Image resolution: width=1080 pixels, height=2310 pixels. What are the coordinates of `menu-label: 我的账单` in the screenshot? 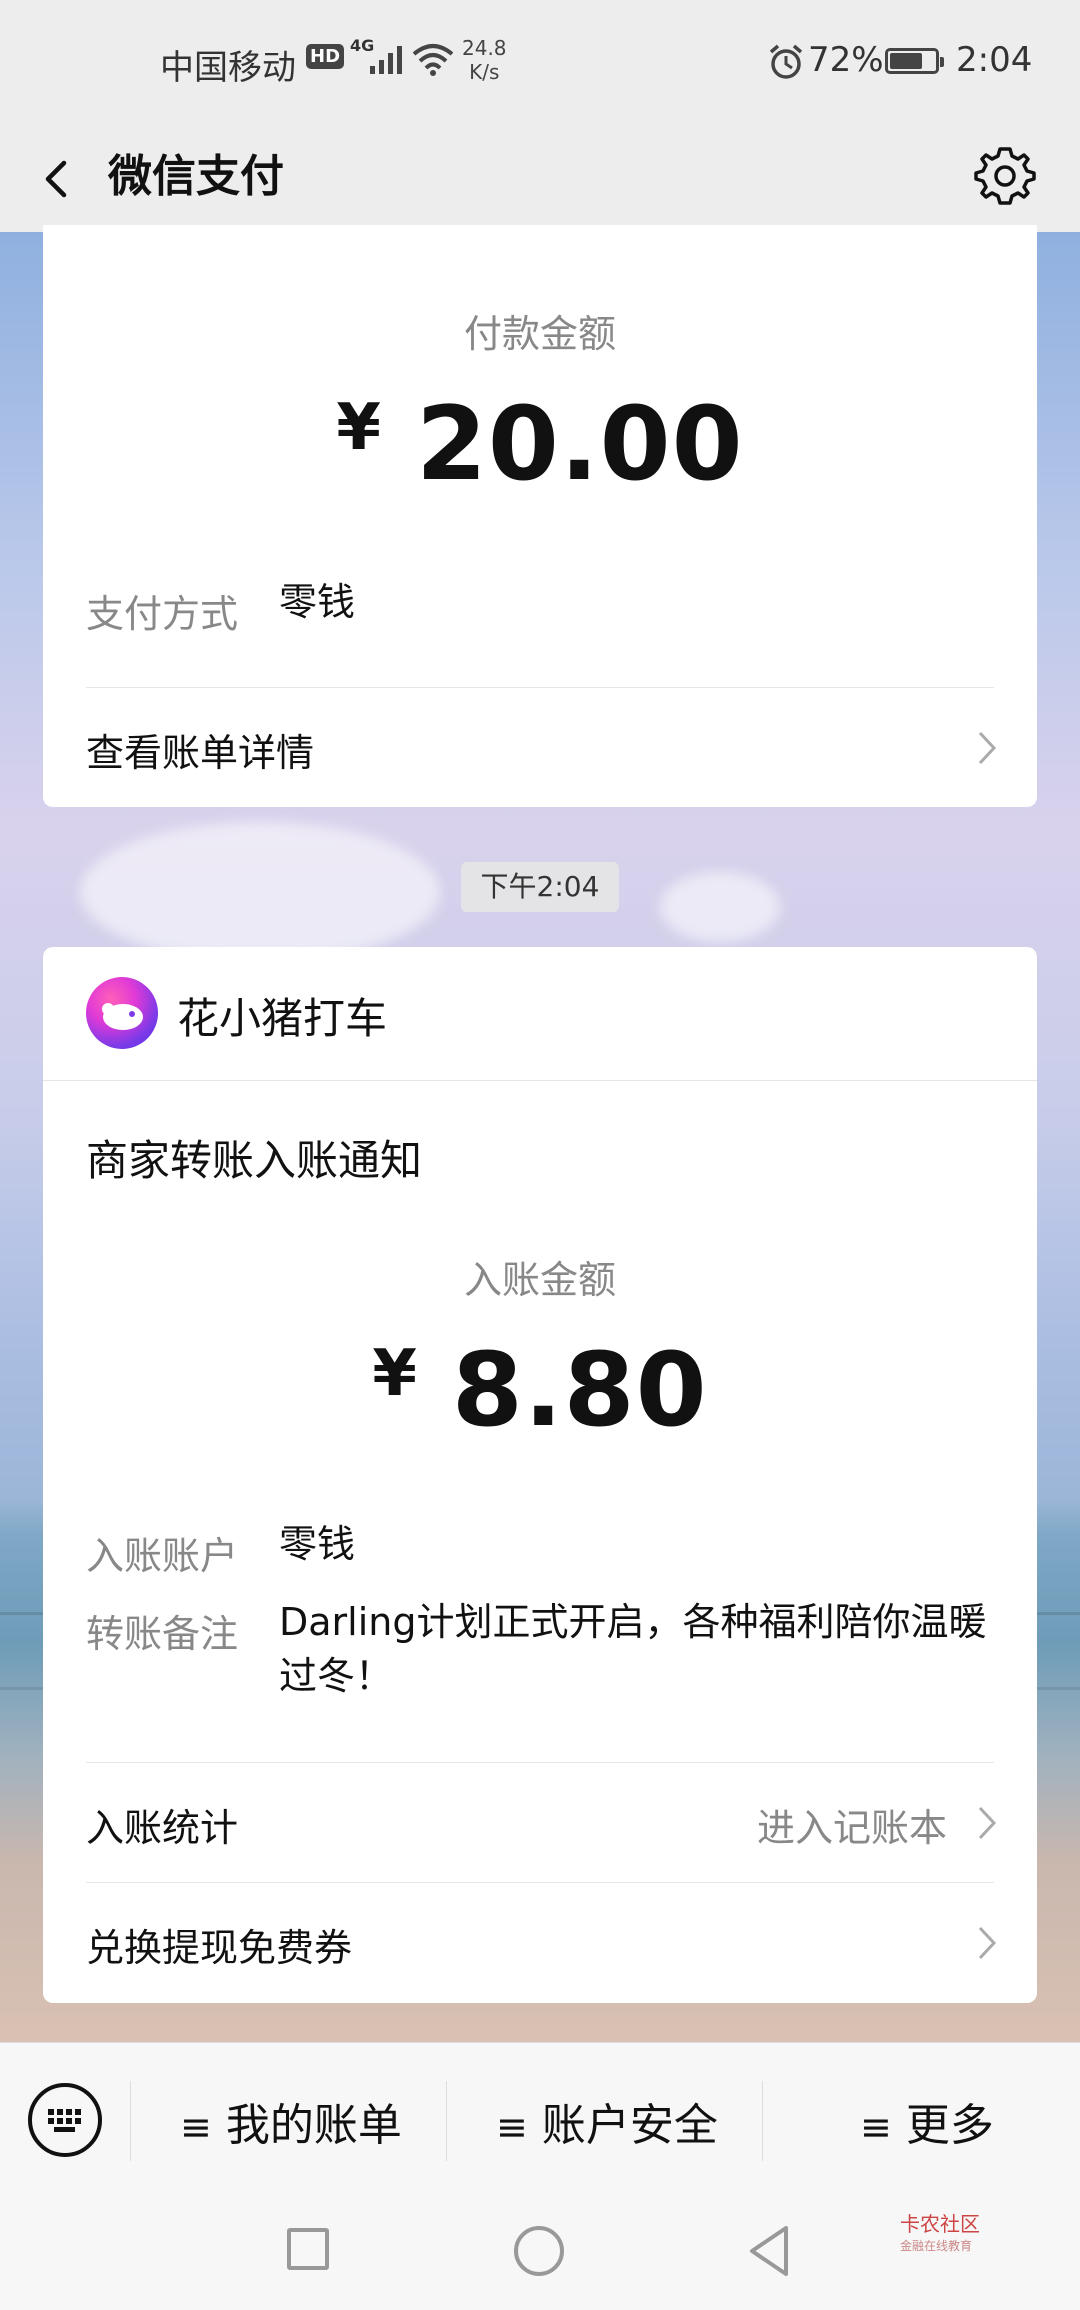 It's located at (313, 2125).